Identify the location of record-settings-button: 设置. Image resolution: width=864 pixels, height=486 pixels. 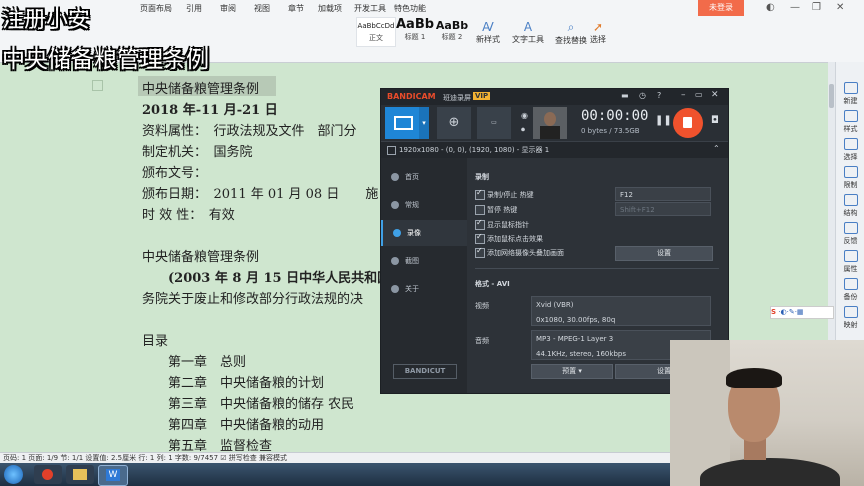
(664, 253).